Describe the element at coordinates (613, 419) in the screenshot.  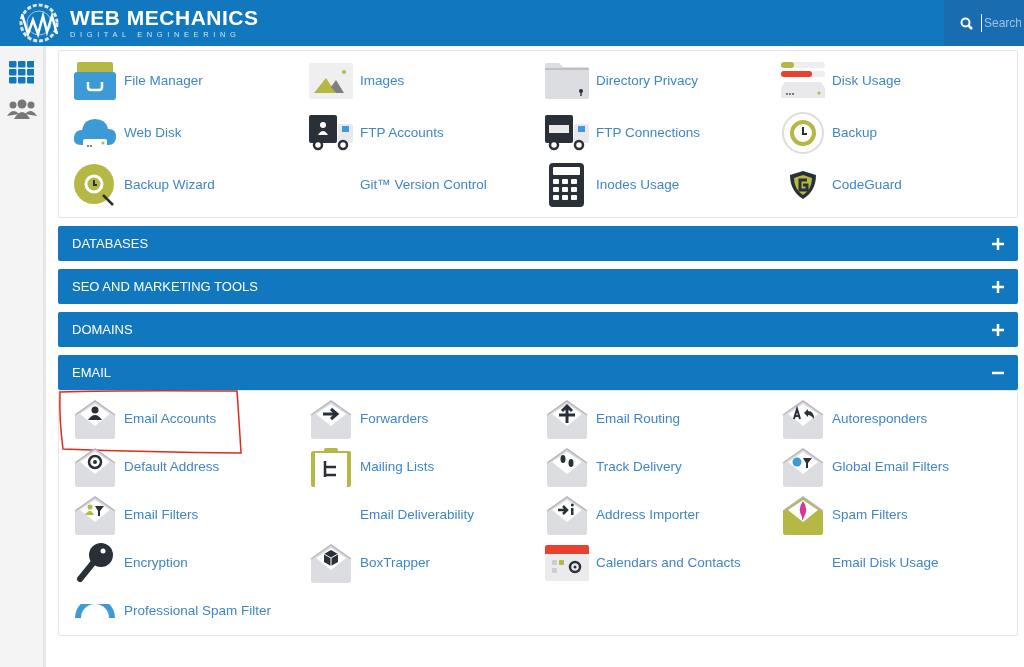
I see `tool-link: Email Routing` at that location.